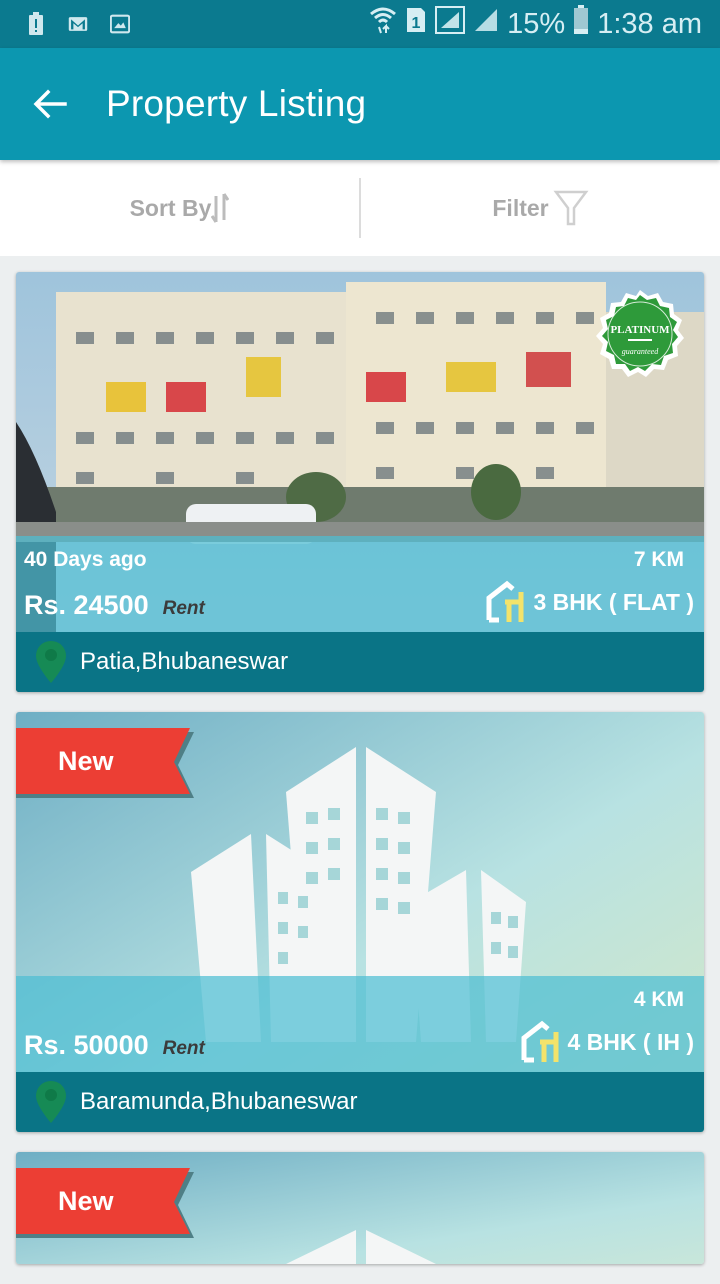 The height and width of the screenshot is (1284, 720). Describe the element at coordinates (536, 23) in the screenshot. I see `battery-percent: 15%` at that location.